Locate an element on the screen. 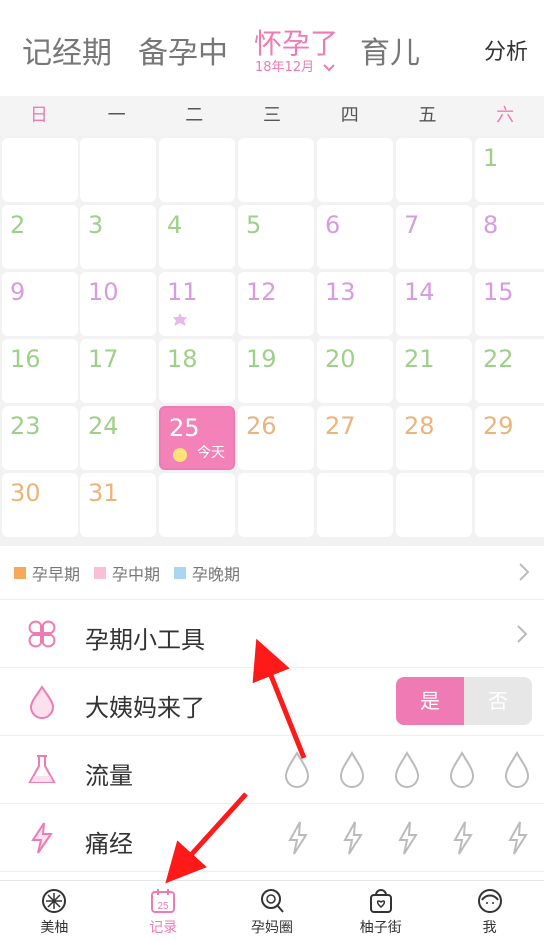 This screenshot has height=941, width=544. weekday-tue: 二 is located at coordinates (194, 115).